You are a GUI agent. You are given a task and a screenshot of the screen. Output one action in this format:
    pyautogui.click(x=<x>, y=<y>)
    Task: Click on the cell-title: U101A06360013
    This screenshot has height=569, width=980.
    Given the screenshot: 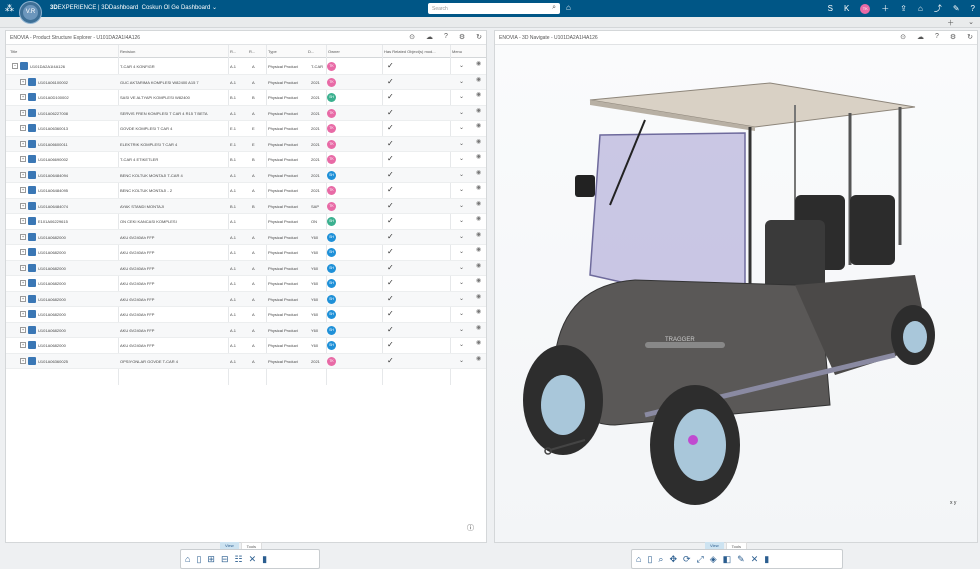 What is the action you would take?
    pyautogui.click(x=77, y=128)
    